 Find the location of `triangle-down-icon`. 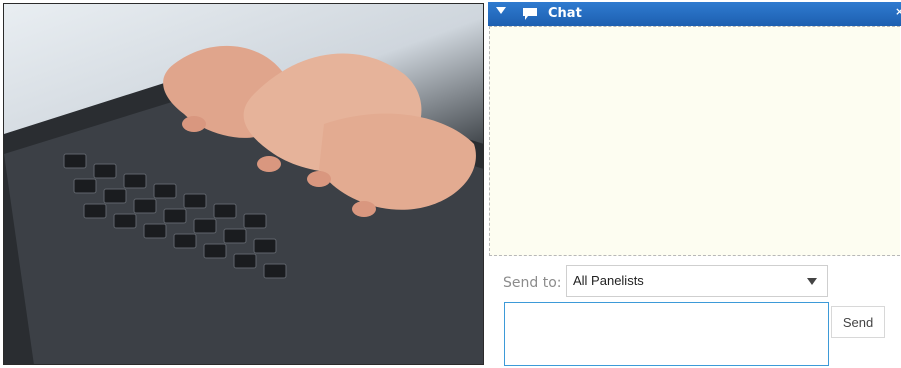

triangle-down-icon is located at coordinates (501, 10).